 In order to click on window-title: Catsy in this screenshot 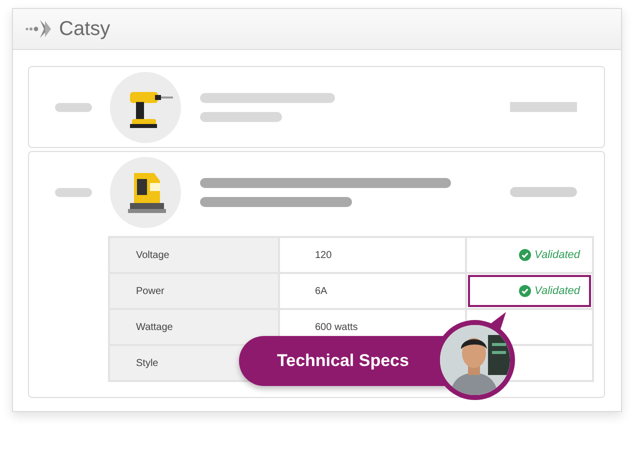, I will do `click(84, 29)`.